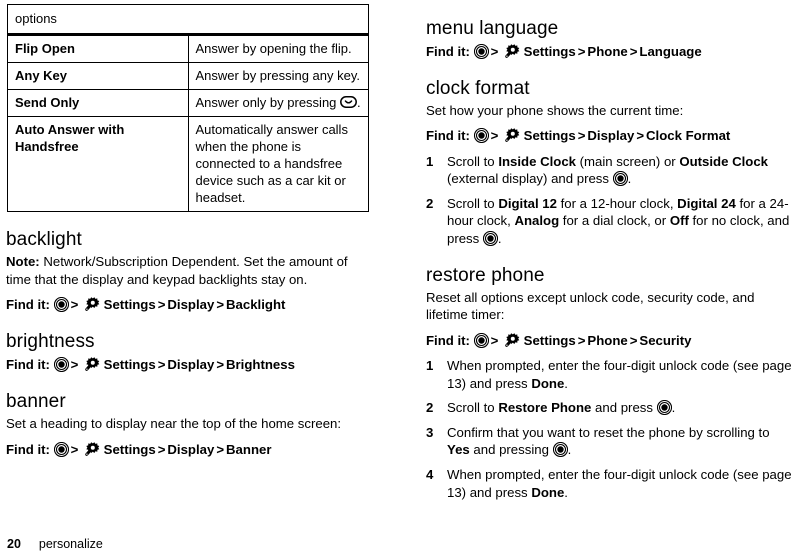 The width and height of the screenshot is (811, 558). What do you see at coordinates (537, 221) in the screenshot?
I see `step-emphasis: Analog` at bounding box center [537, 221].